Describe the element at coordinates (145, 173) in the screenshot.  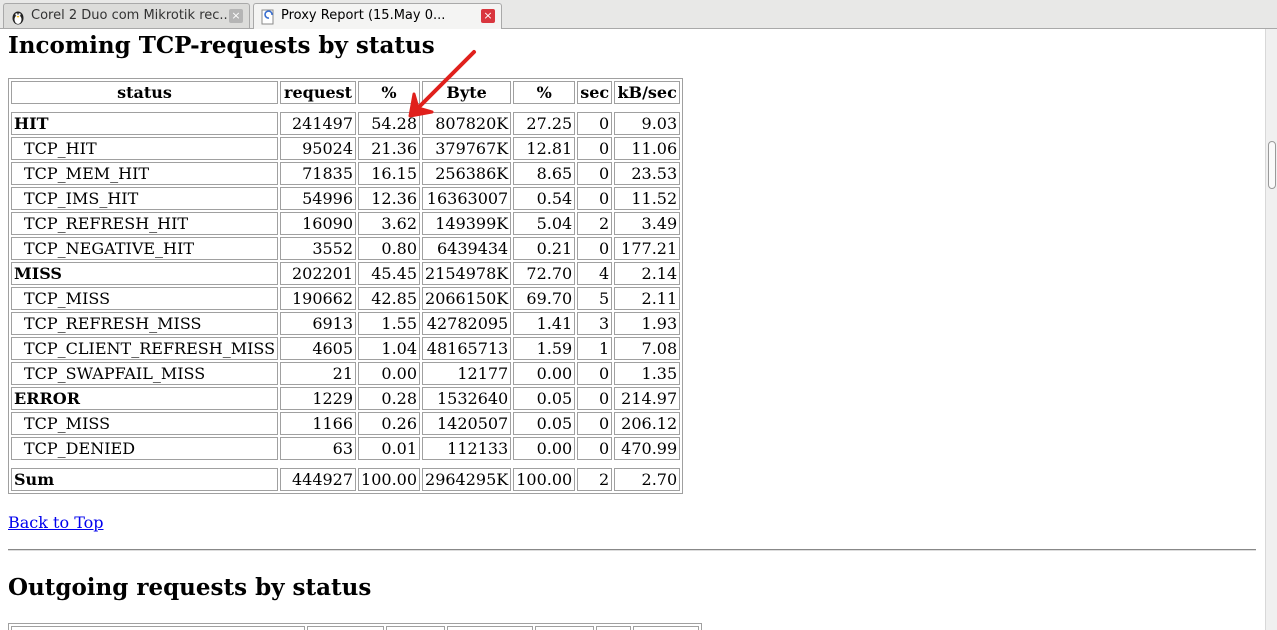
I see `status-cell: TCP_MEM_HIT` at that location.